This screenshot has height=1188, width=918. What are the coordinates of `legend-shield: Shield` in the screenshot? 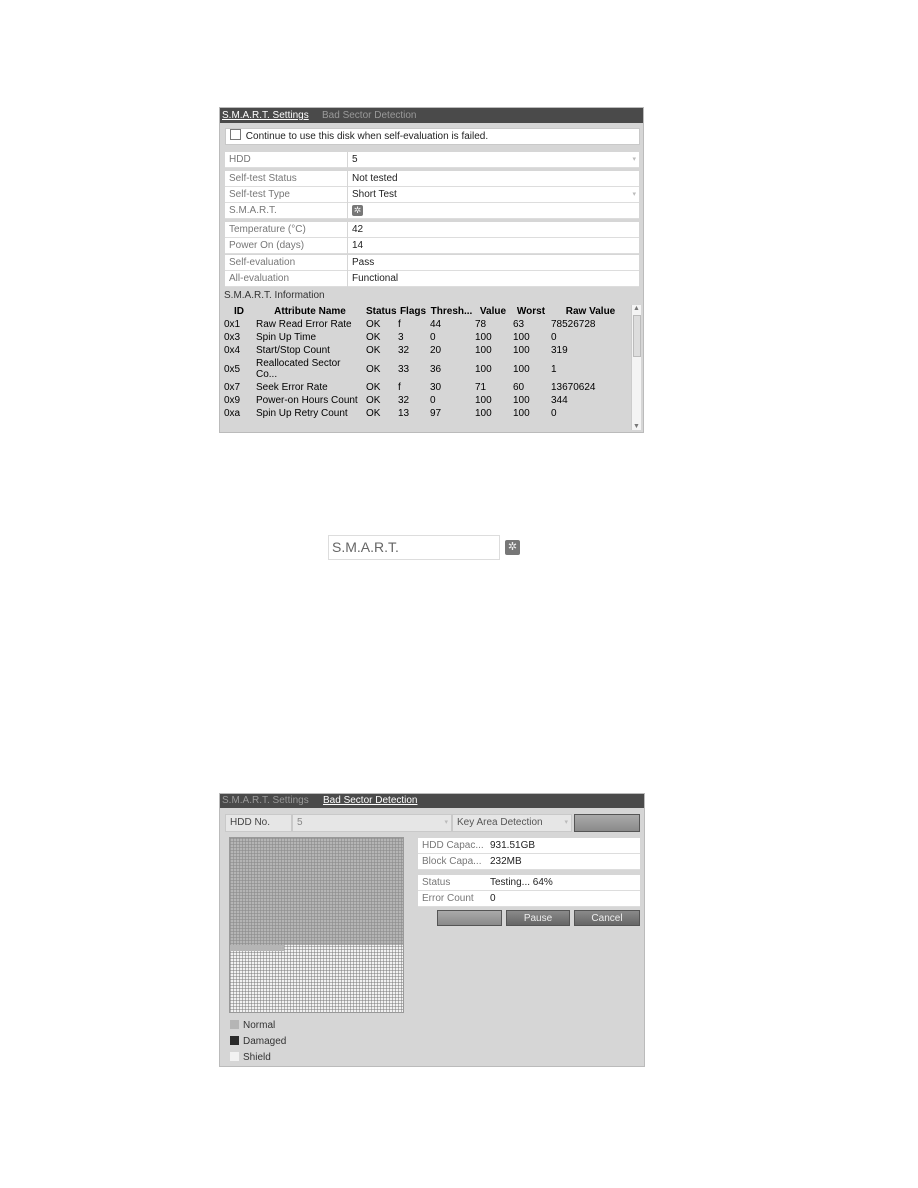 It's located at (250, 1057).